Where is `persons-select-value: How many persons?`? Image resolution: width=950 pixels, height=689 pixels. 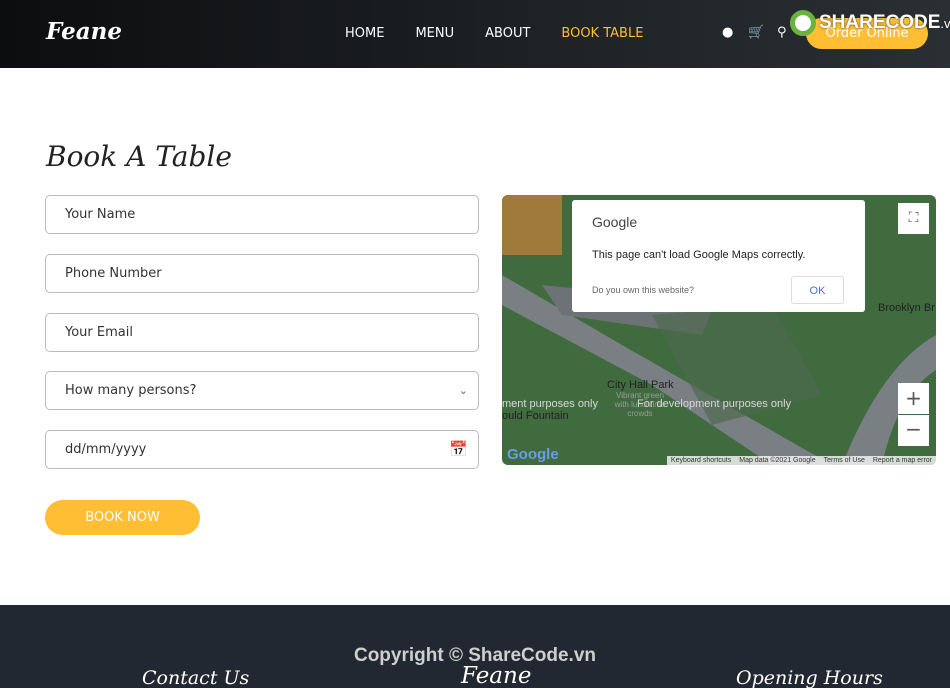 persons-select-value: How many persons? is located at coordinates (131, 390).